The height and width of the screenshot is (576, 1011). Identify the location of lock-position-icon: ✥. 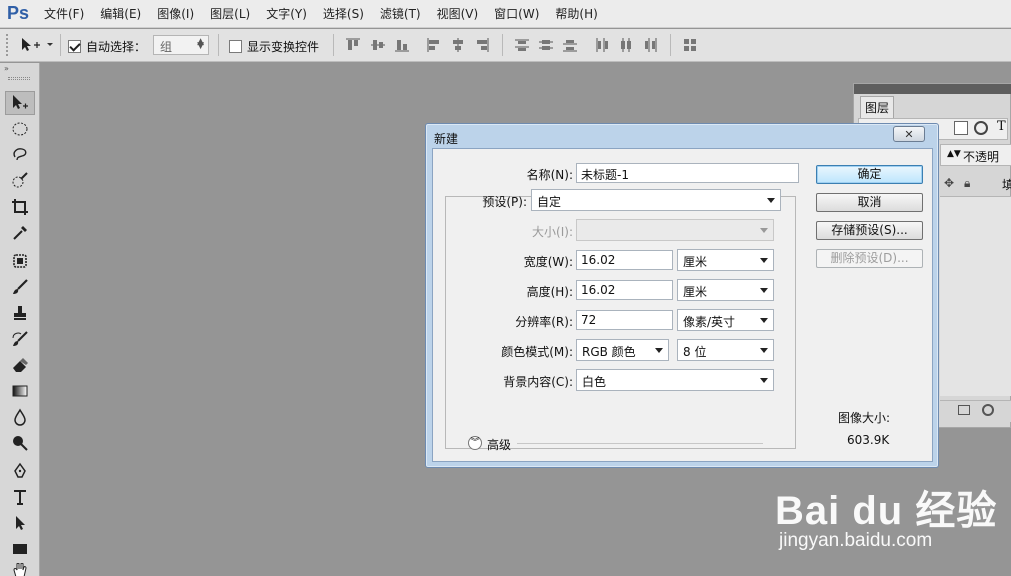
(949, 183).